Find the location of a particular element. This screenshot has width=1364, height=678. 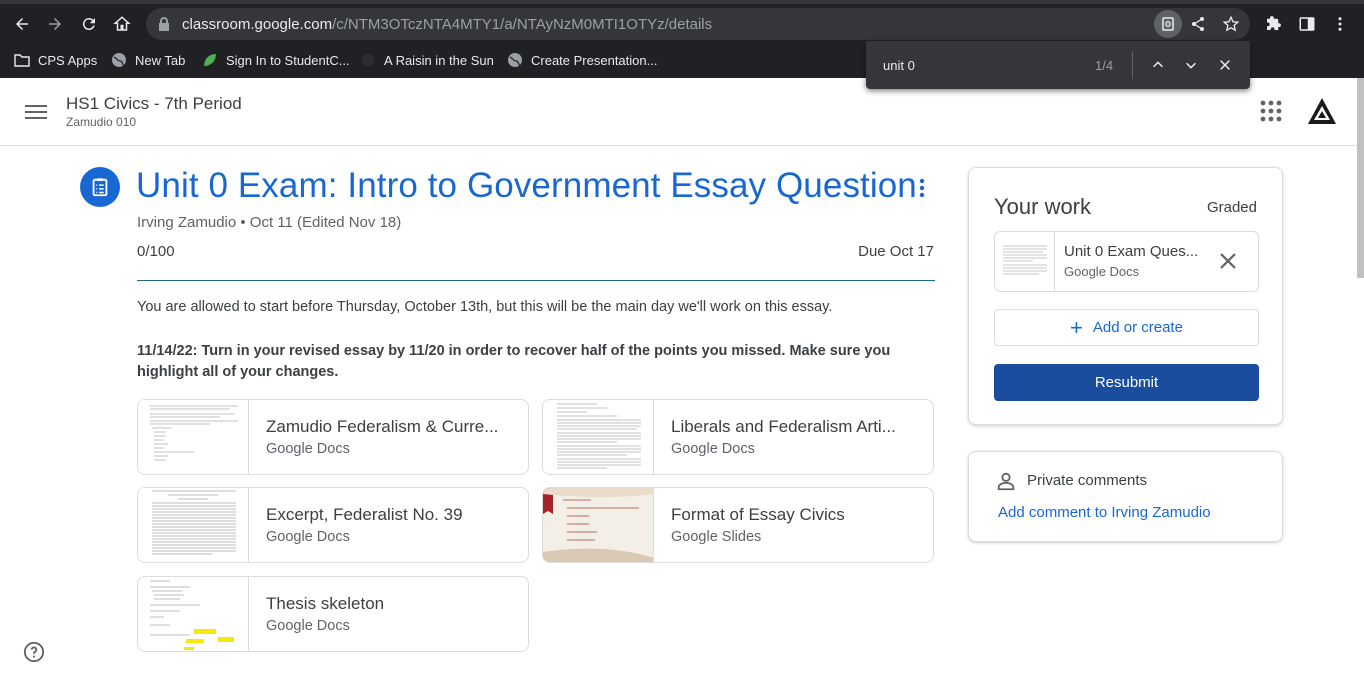

chrome-menu-button is located at coordinates (1340, 24).